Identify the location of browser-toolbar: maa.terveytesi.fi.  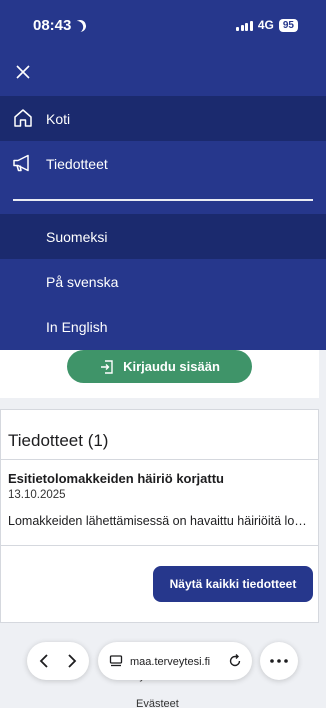
(163, 673).